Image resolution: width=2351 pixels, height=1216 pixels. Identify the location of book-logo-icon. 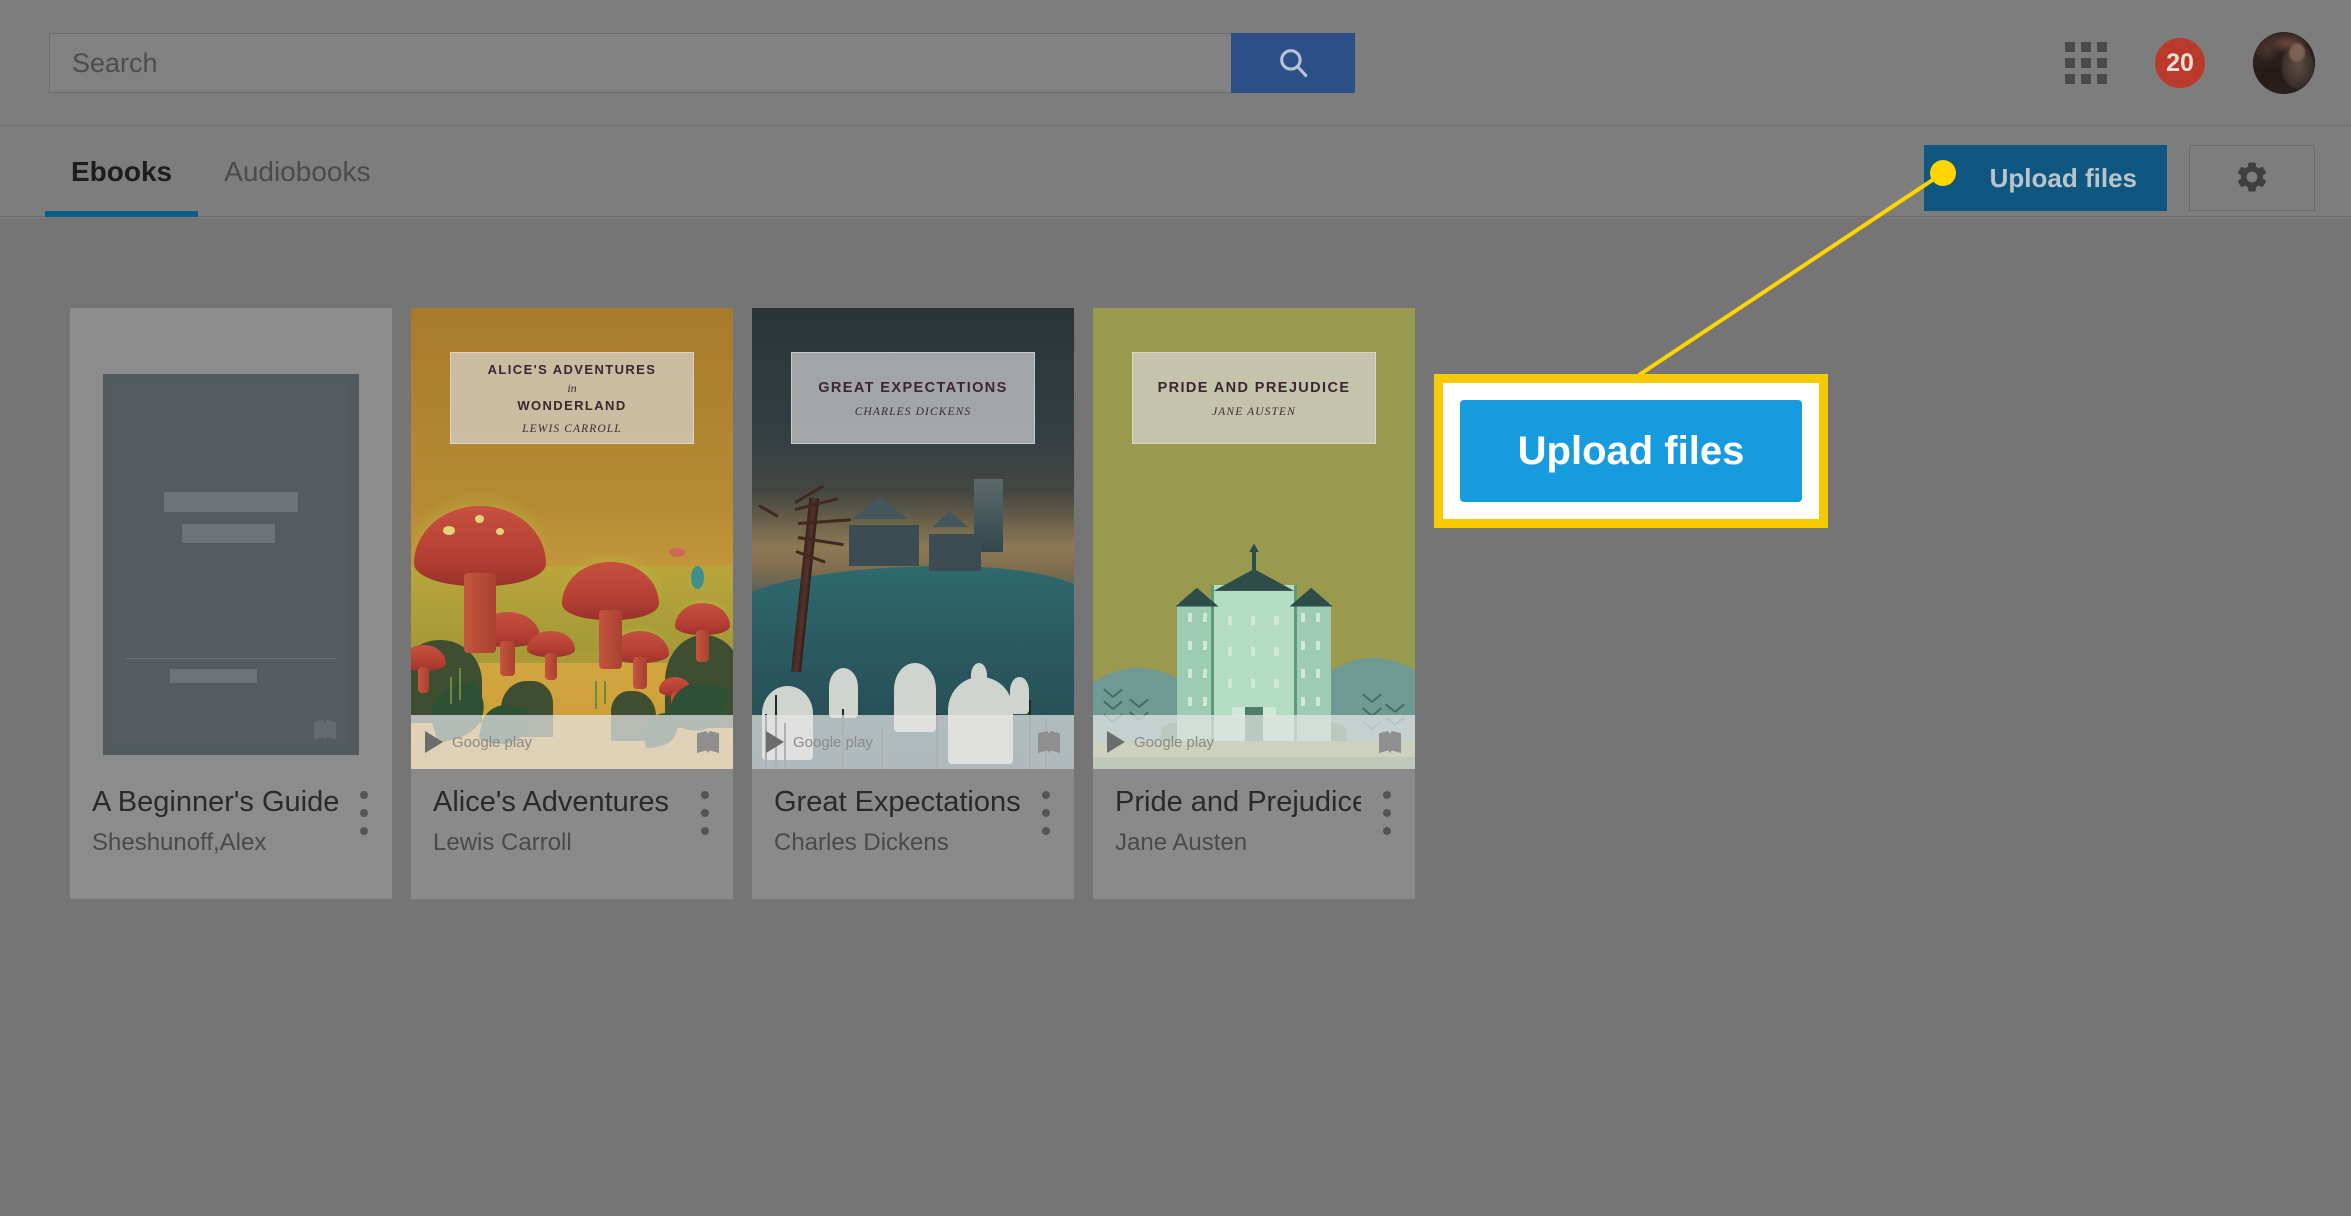
(324, 729).